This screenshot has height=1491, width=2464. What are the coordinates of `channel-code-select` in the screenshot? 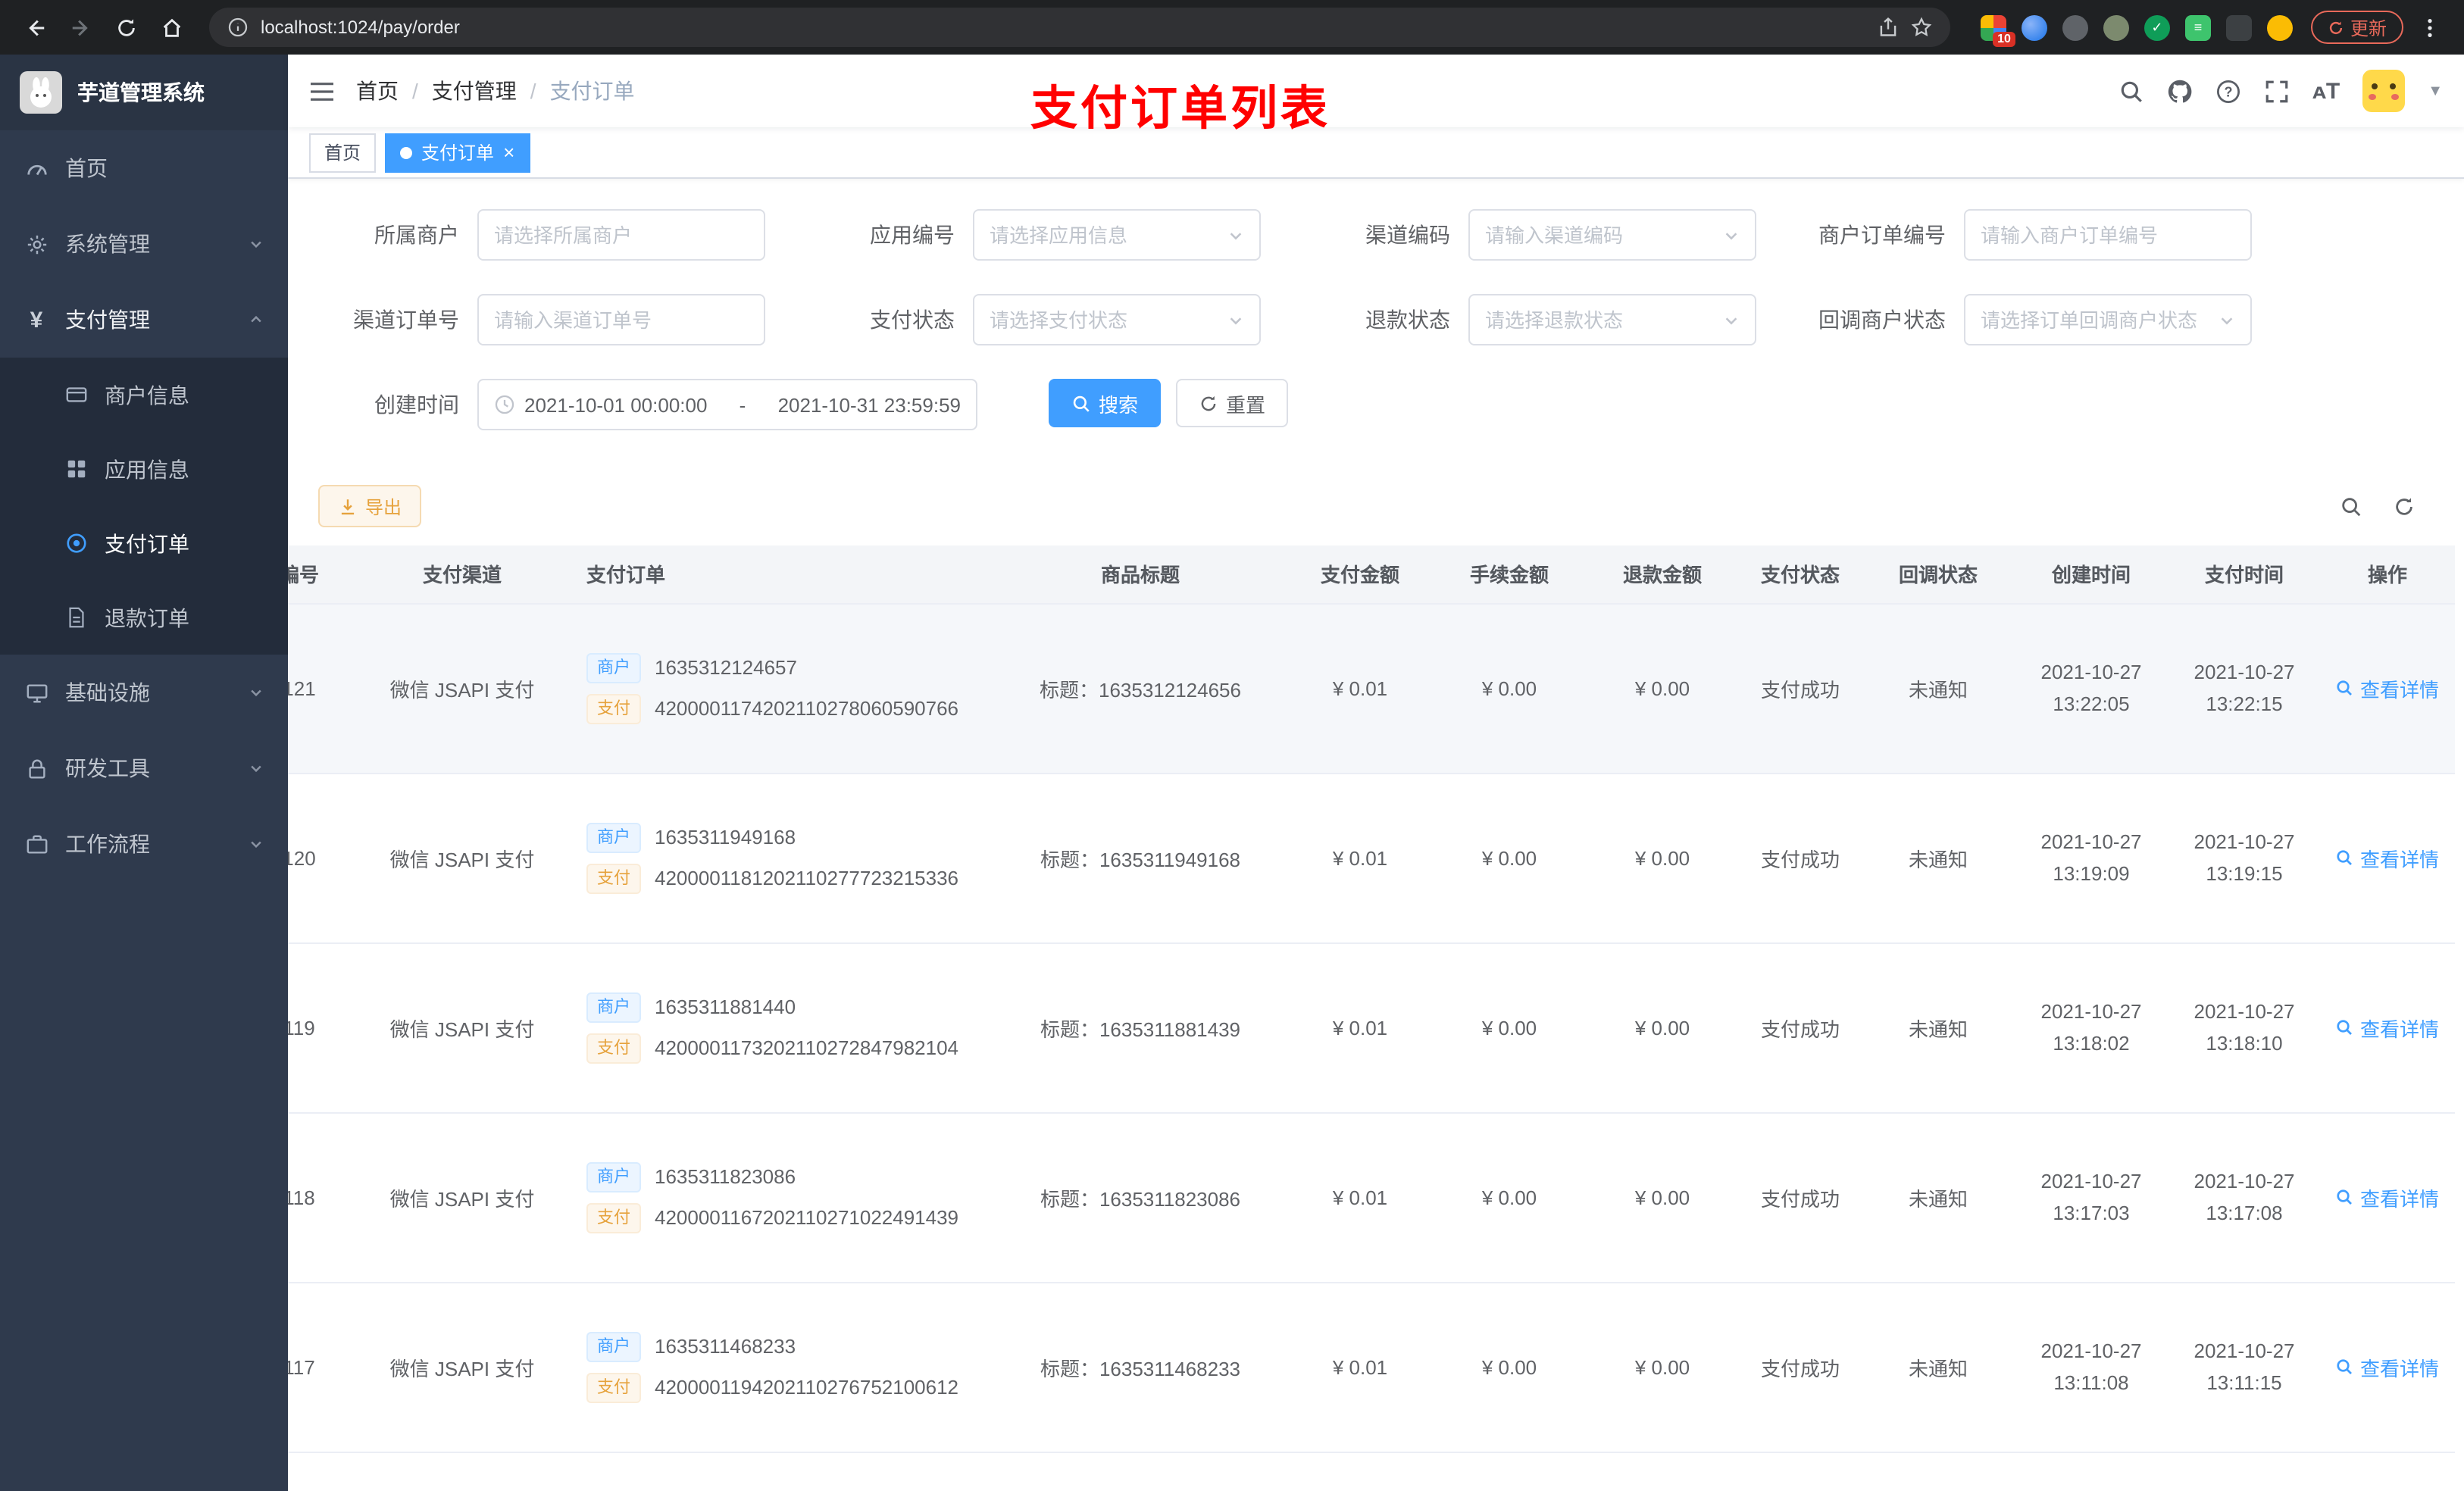 It's located at (1599, 234).